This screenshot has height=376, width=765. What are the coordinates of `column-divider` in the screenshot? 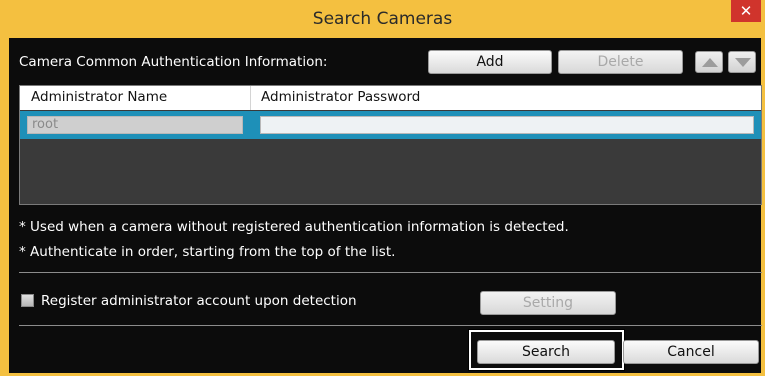 It's located at (250, 98).